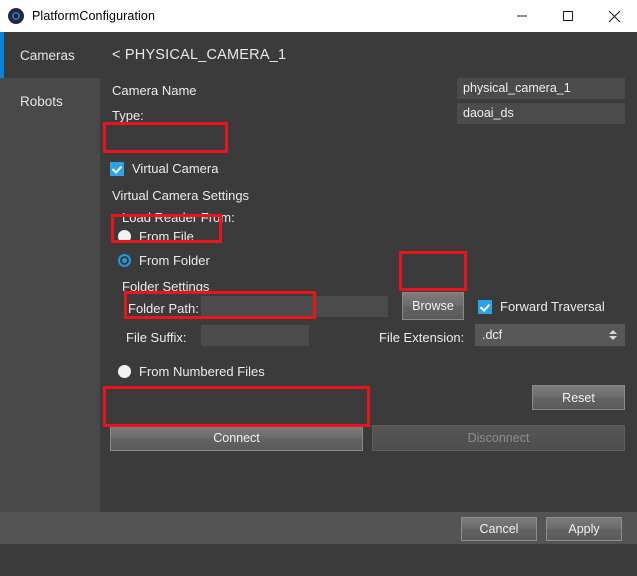  What do you see at coordinates (541, 113) in the screenshot?
I see `type-input` at bounding box center [541, 113].